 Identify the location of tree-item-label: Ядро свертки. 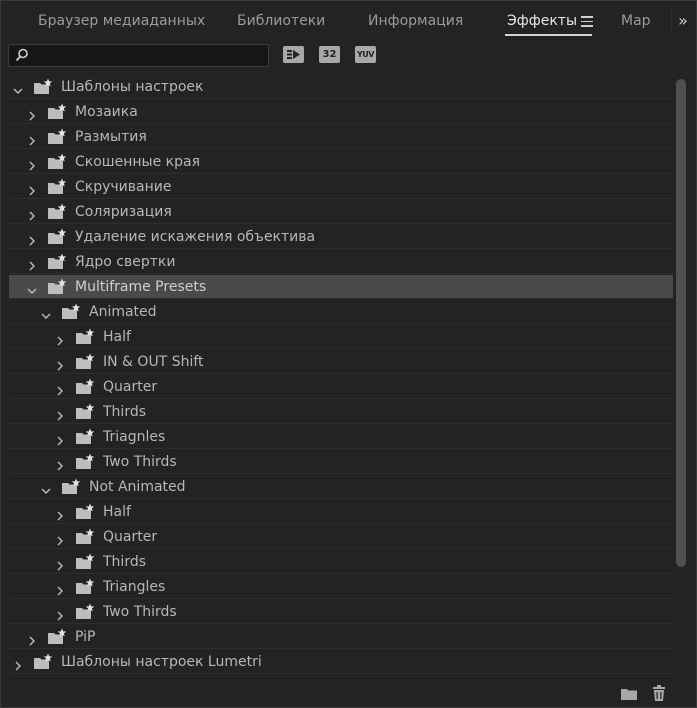
(125, 262).